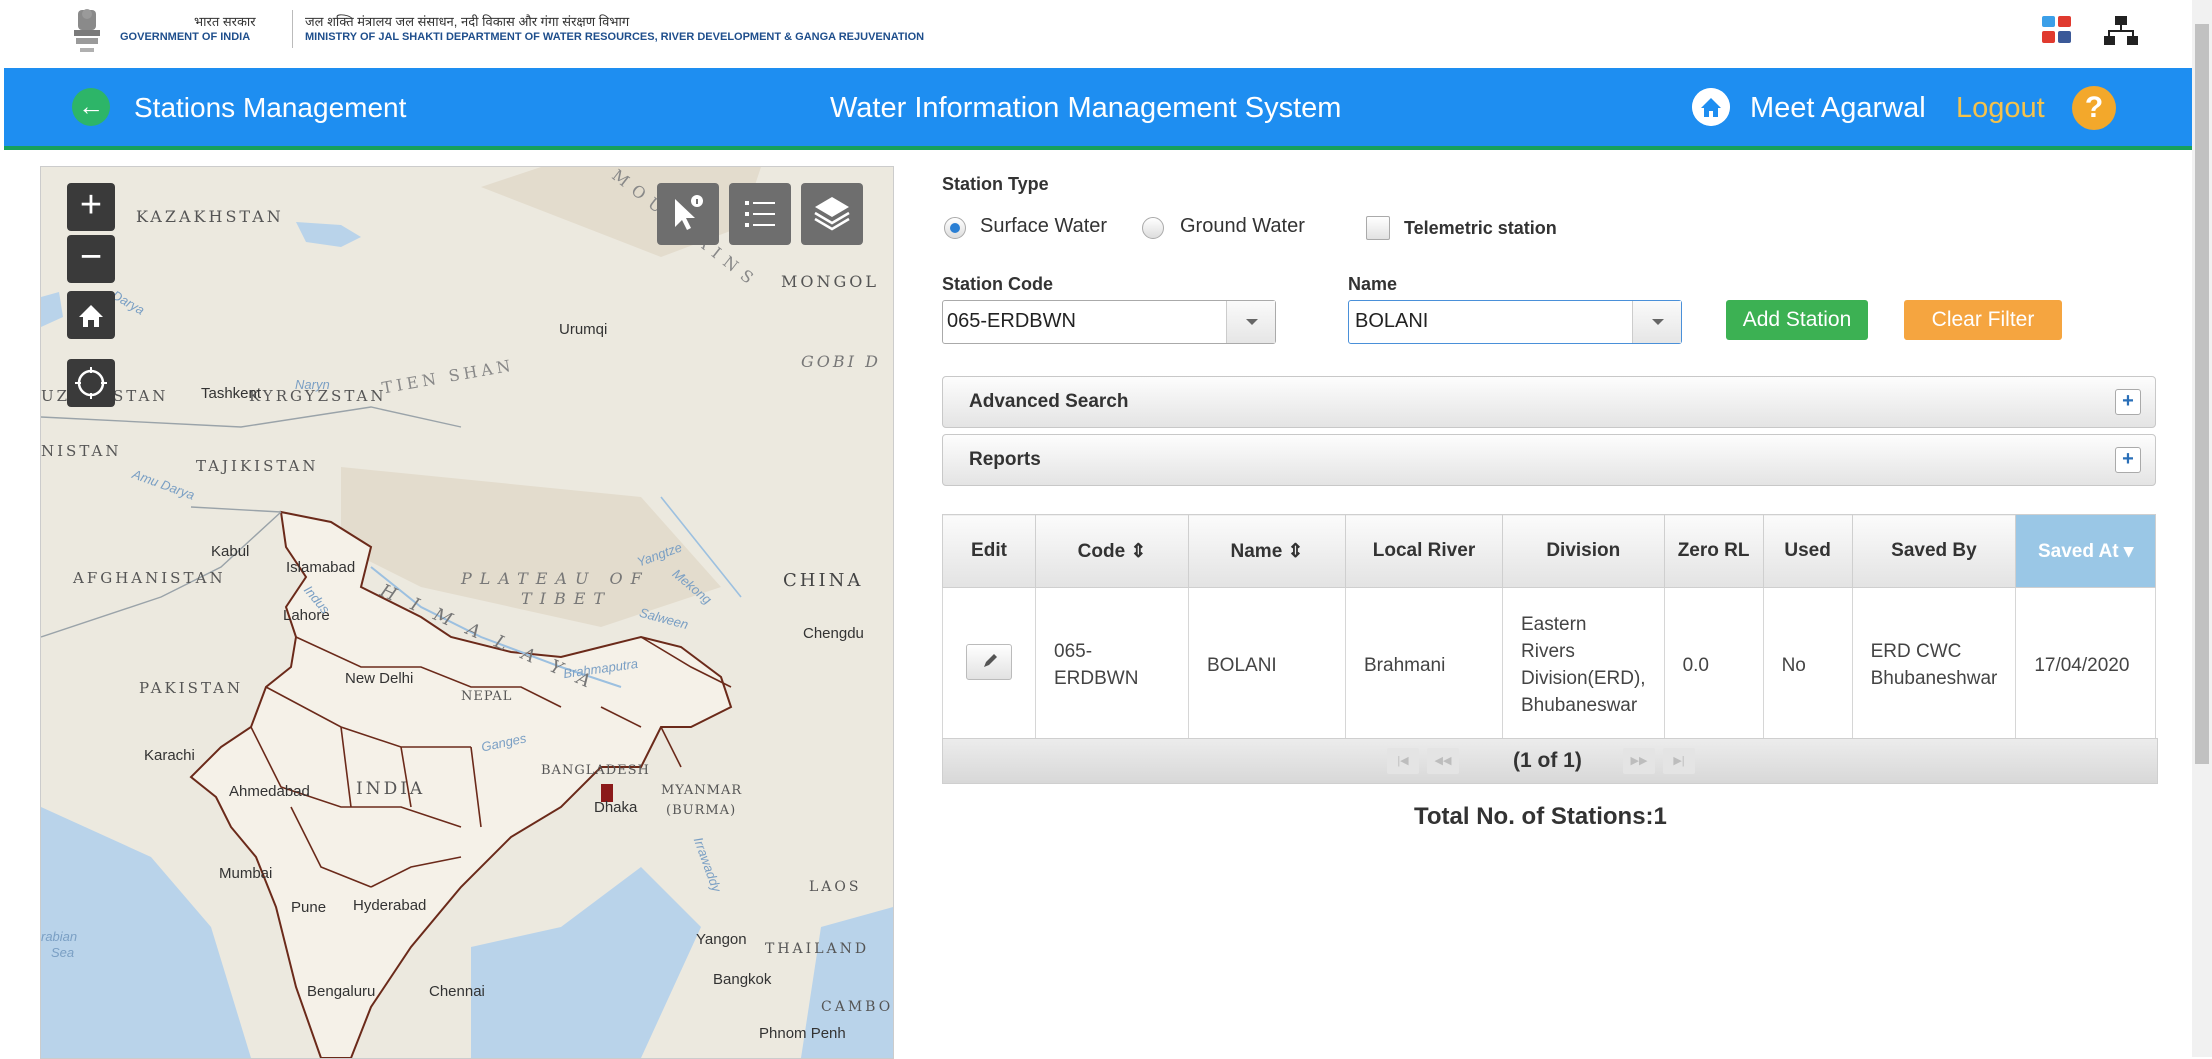 The height and width of the screenshot is (1059, 2212). I want to click on map-label-cambo: CAMBO, so click(857, 1007).